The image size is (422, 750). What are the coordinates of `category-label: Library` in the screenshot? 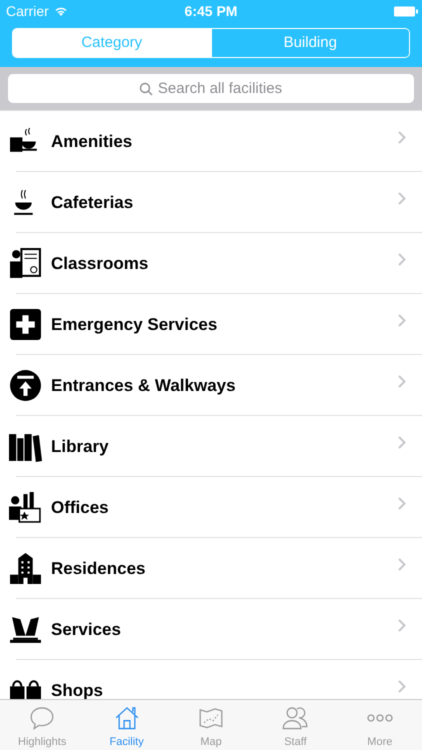 It's located at (80, 447).